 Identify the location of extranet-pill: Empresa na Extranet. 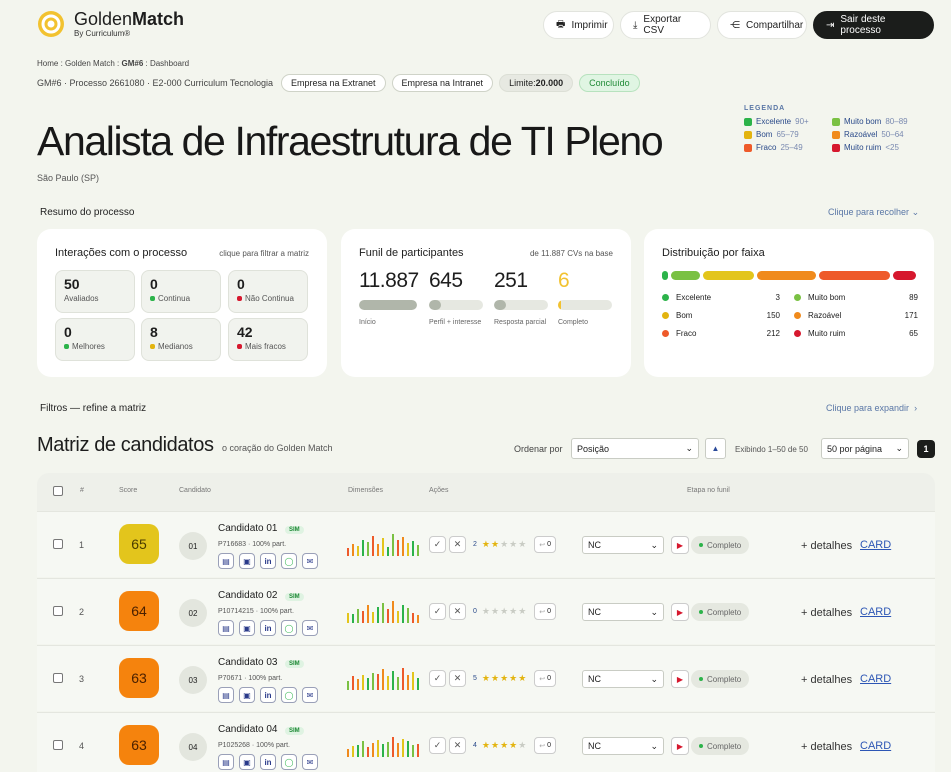
(333, 83).